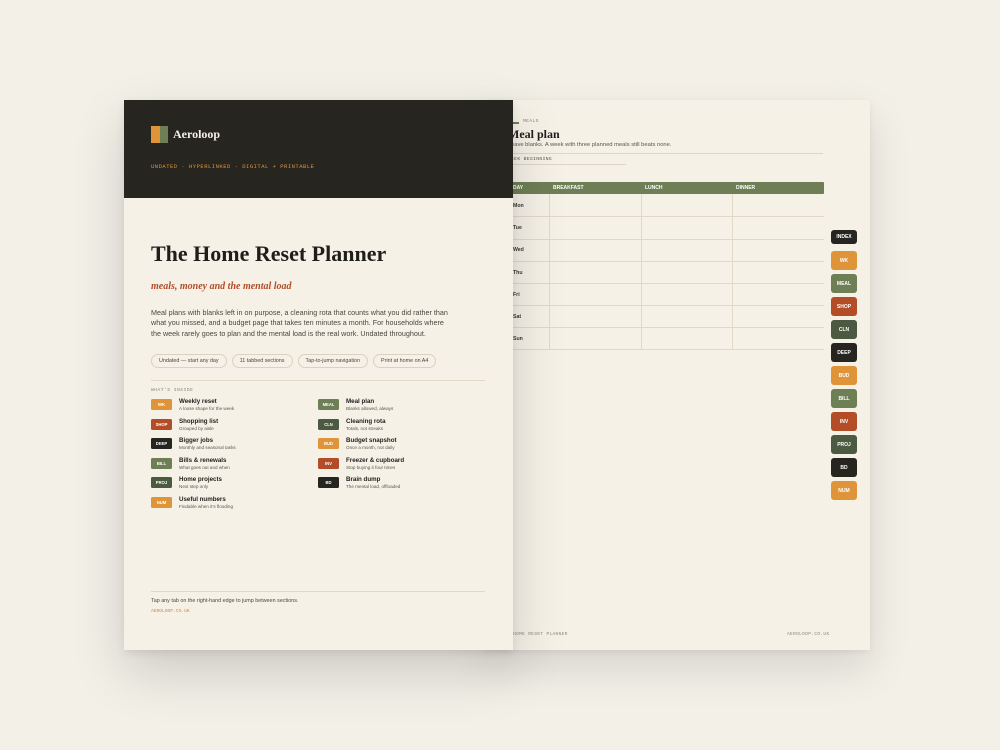  I want to click on aeroloop-logo, so click(159, 134).